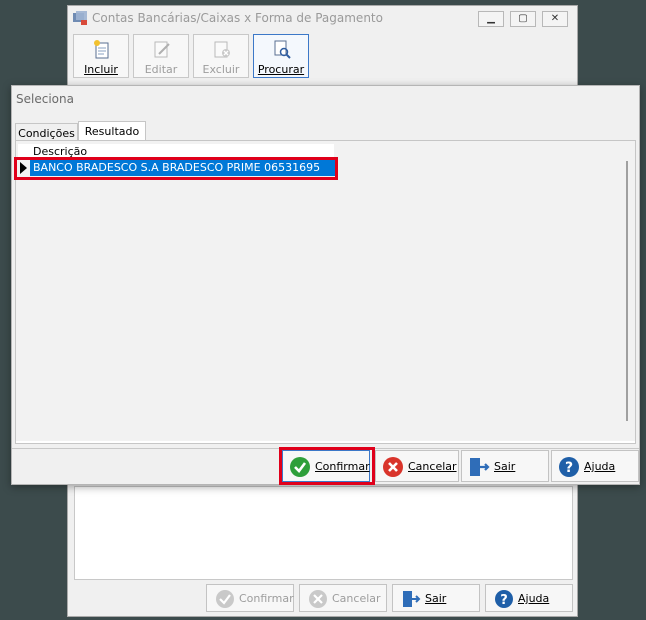 The image size is (646, 620). I want to click on incluir-button: Incluir, so click(101, 56).